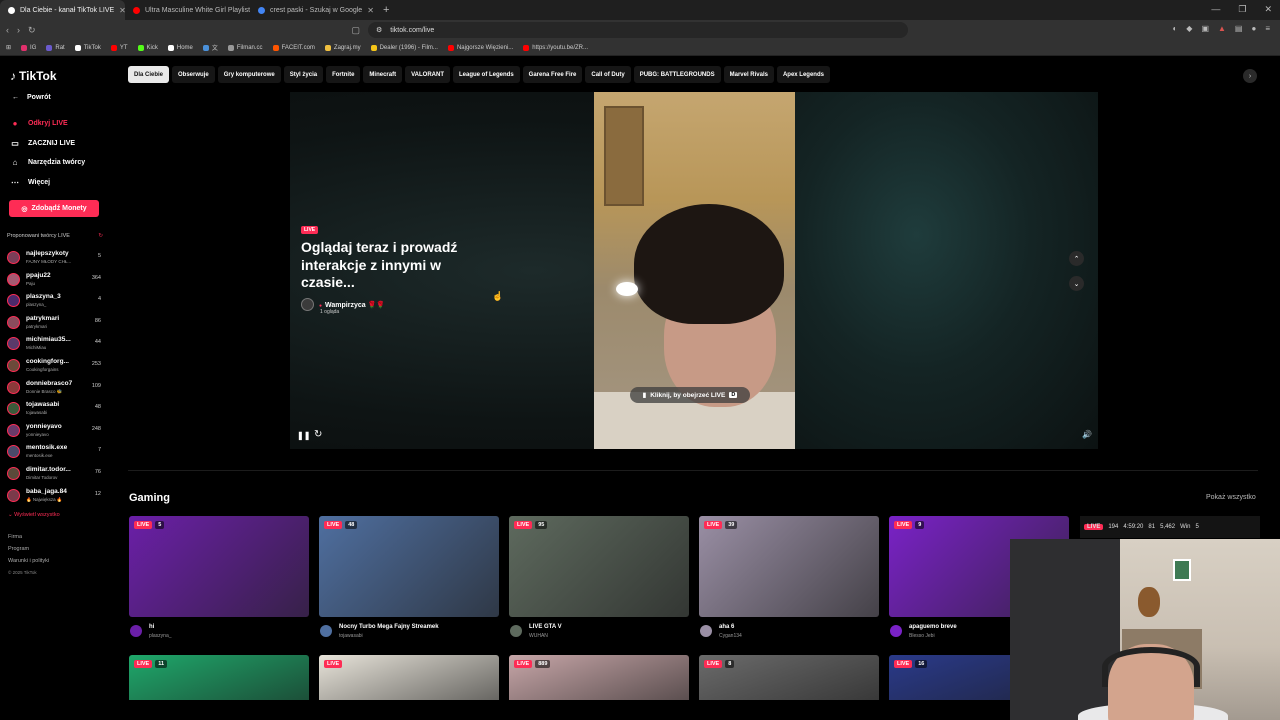  I want to click on volume-icon: 🔊, so click(1087, 434).